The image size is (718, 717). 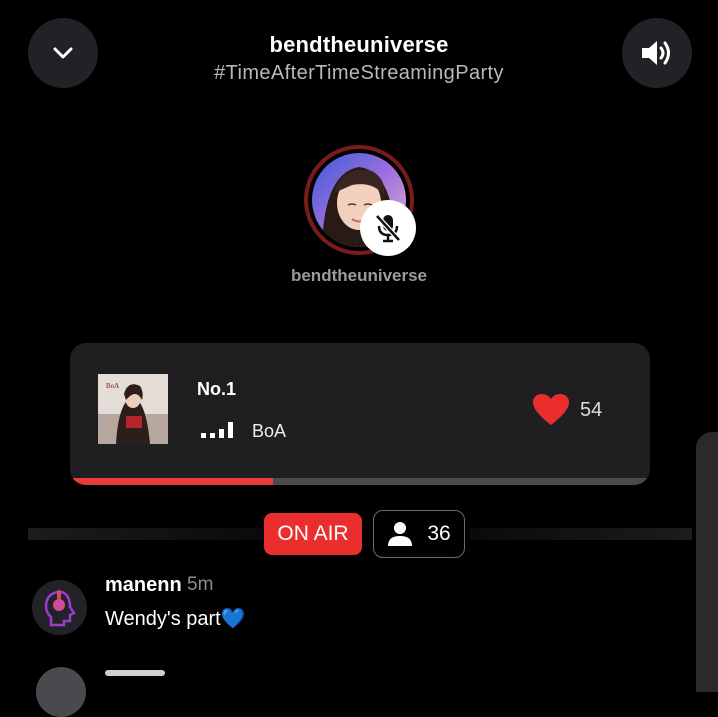 I want to click on room-title: bendtheuniverse, so click(x=359, y=44).